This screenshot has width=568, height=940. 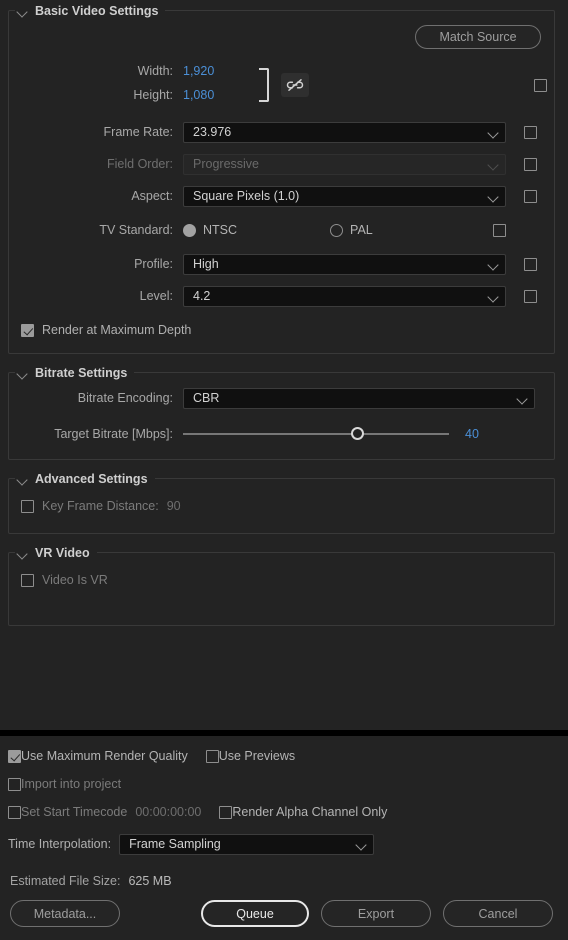 I want to click on key-frame-distance-value: 90, so click(x=173, y=506).